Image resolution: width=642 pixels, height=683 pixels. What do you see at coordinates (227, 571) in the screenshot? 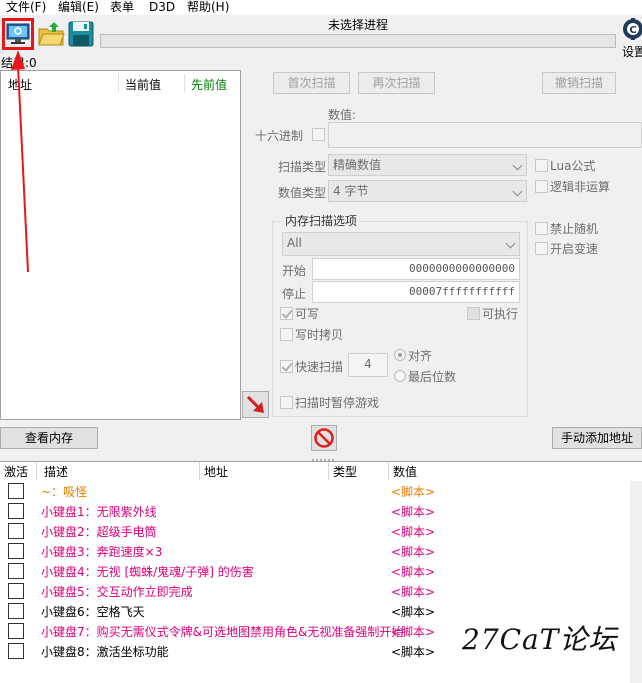
I see `row-description: 小键盘4：无视 [蜘蛛/鬼魂/子弹] 的伤害` at bounding box center [227, 571].